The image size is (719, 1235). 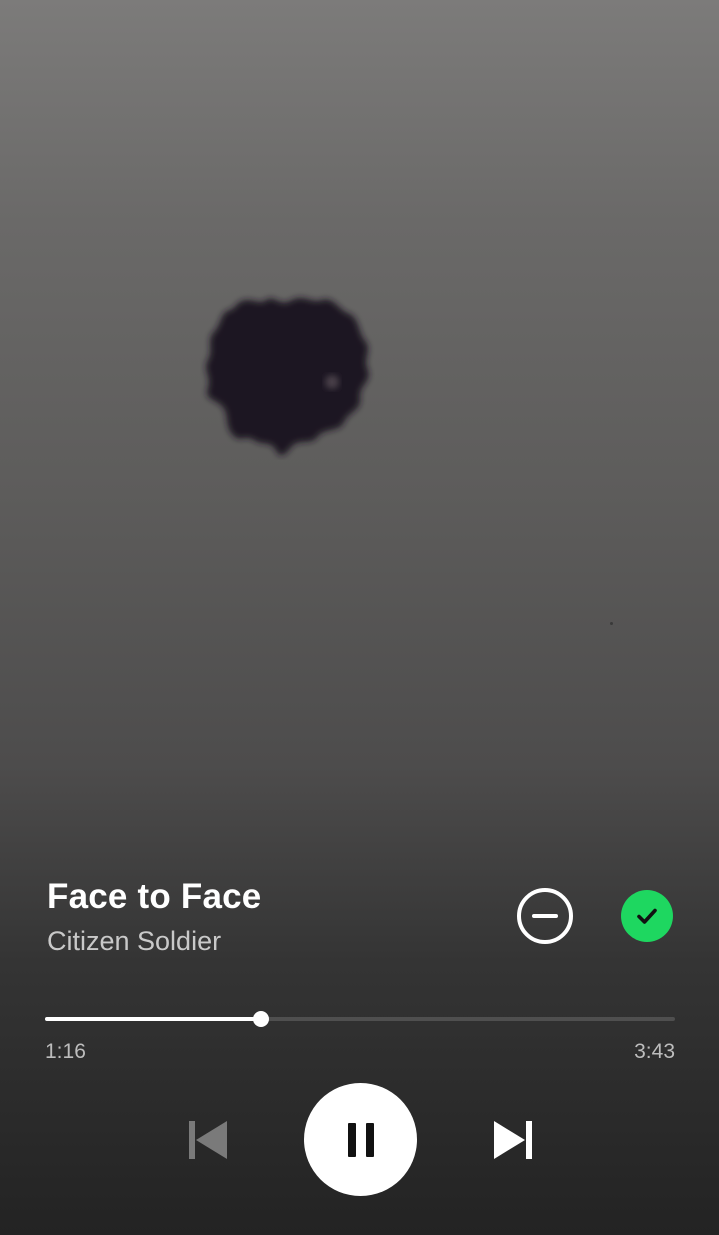 I want to click on skip-forward-icon, so click(x=513, y=1140).